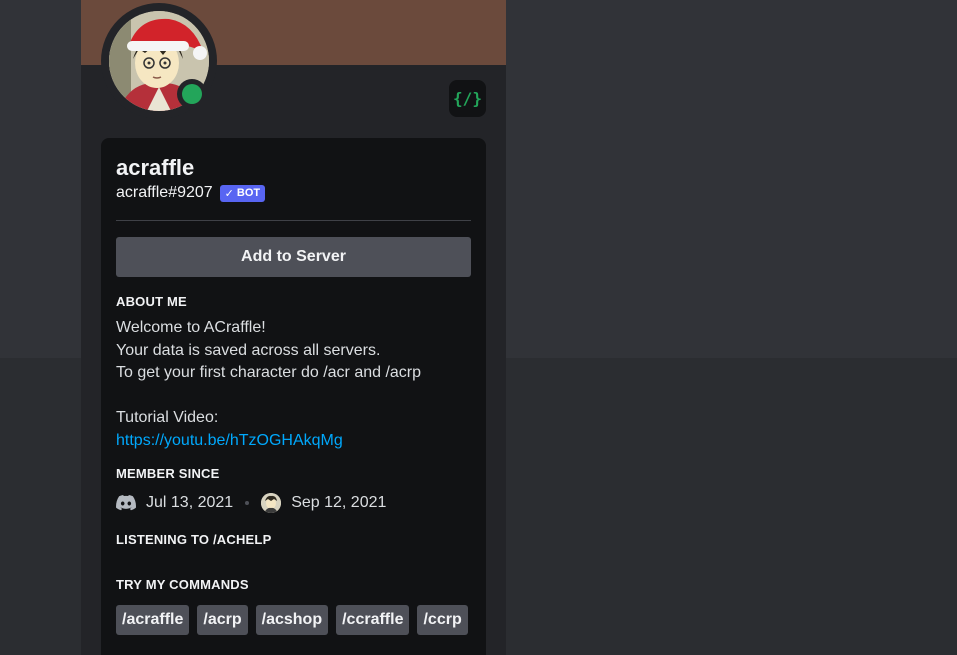 Image resolution: width=957 pixels, height=655 pixels. I want to click on member-since-row: Jul 13, 2021 Sep 12, 2021, so click(293, 503).